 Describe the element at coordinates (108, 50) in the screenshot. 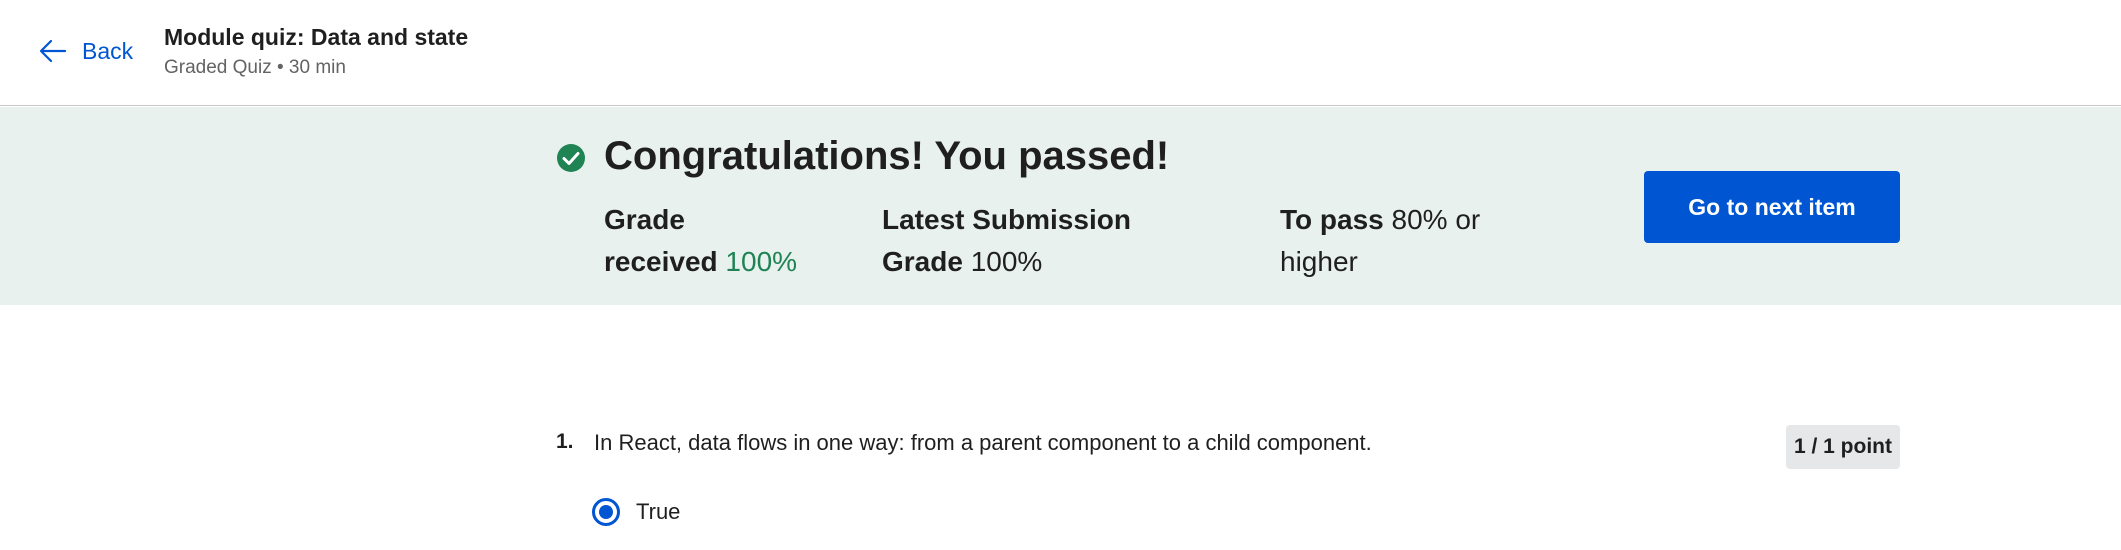

I see `back-label: Back` at that location.